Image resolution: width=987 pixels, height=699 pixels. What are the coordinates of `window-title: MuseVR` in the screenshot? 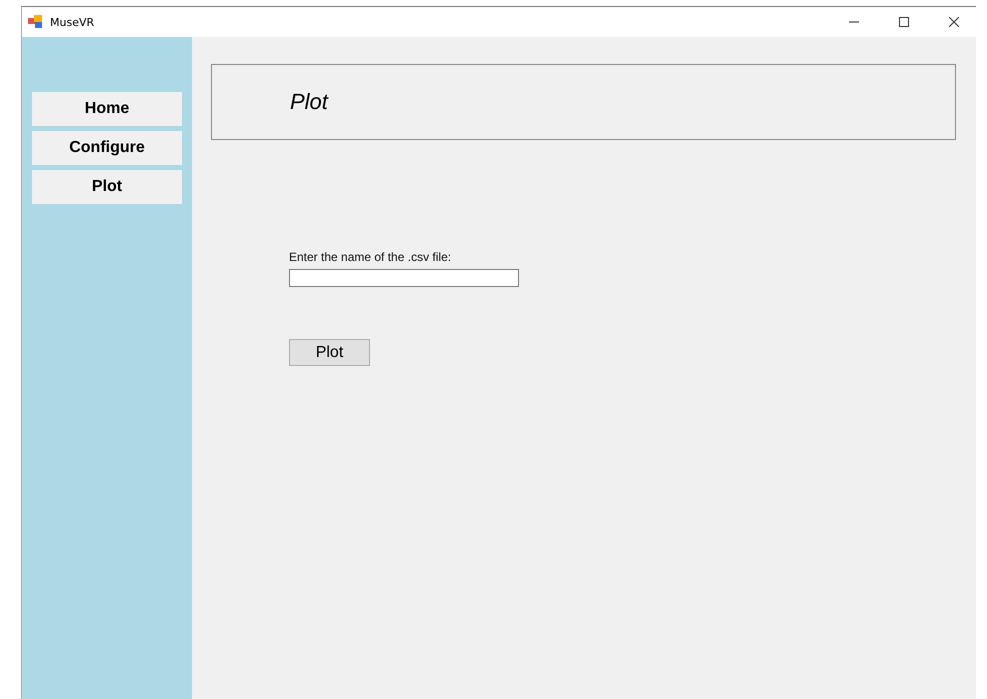 It's located at (73, 22).